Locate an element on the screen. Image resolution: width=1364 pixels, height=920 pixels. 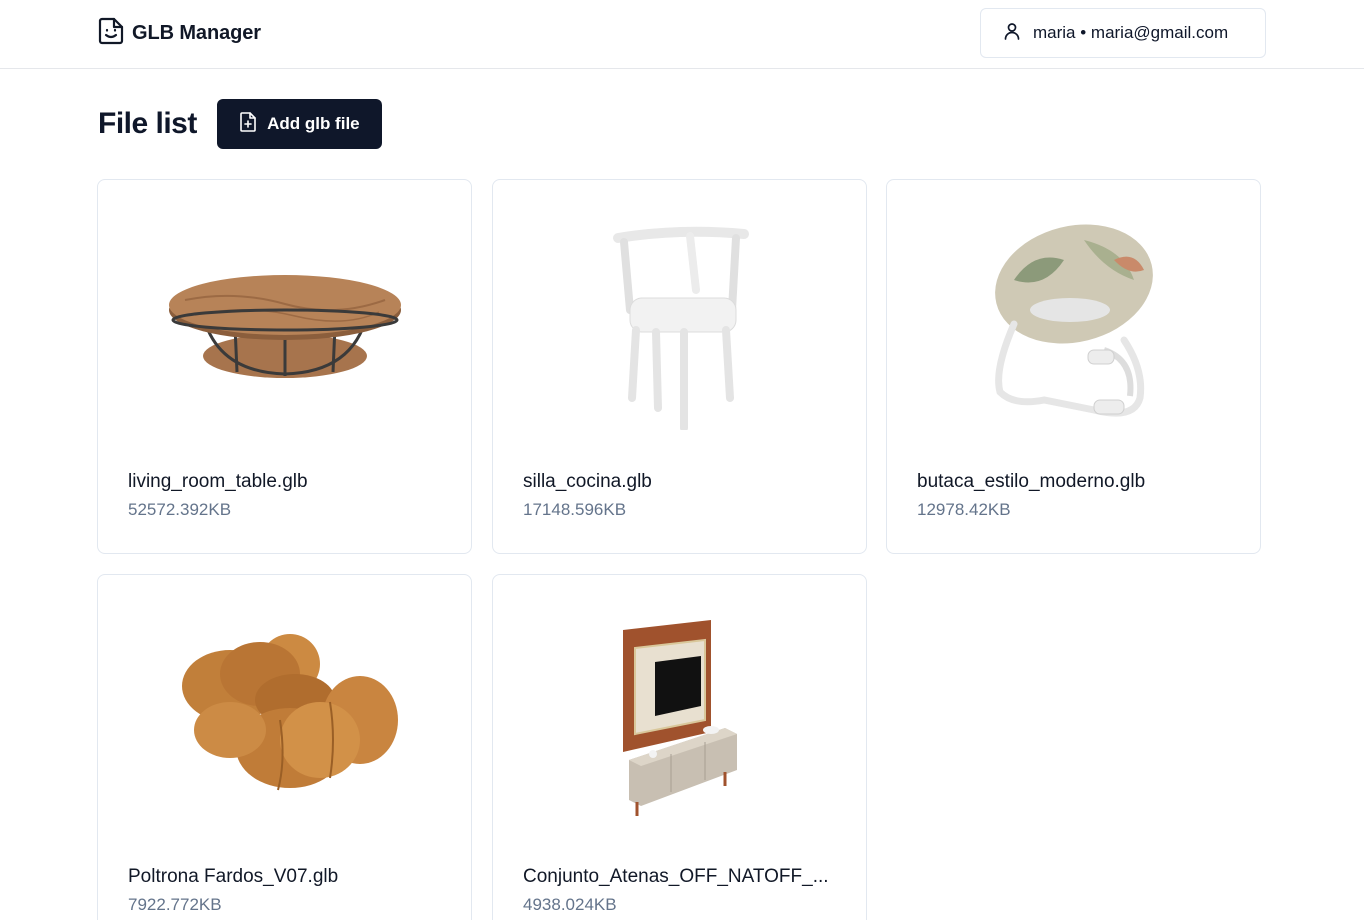
file-size: 4938.024KB is located at coordinates (570, 904).